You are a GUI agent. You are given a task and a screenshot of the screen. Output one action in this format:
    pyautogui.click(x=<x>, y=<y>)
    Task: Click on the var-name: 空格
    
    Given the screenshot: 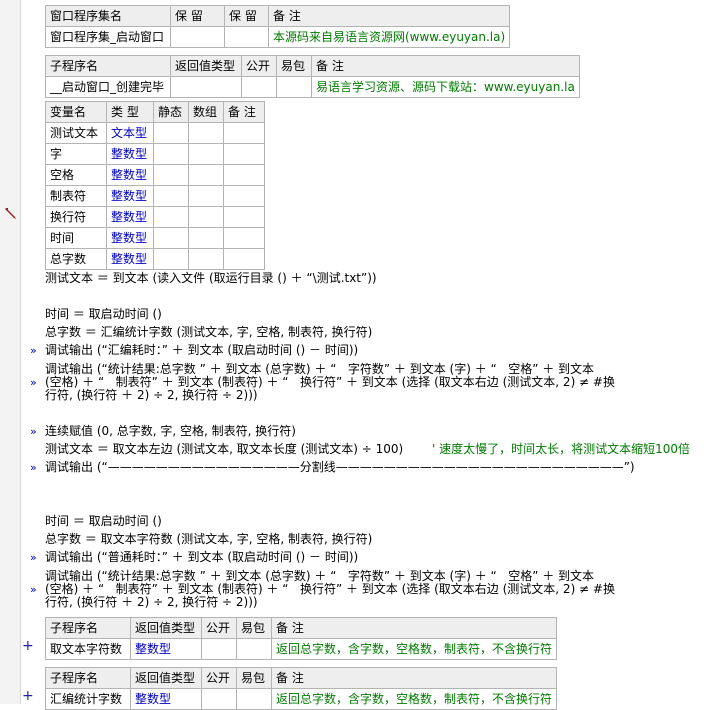 What is the action you would take?
    pyautogui.click(x=76, y=175)
    